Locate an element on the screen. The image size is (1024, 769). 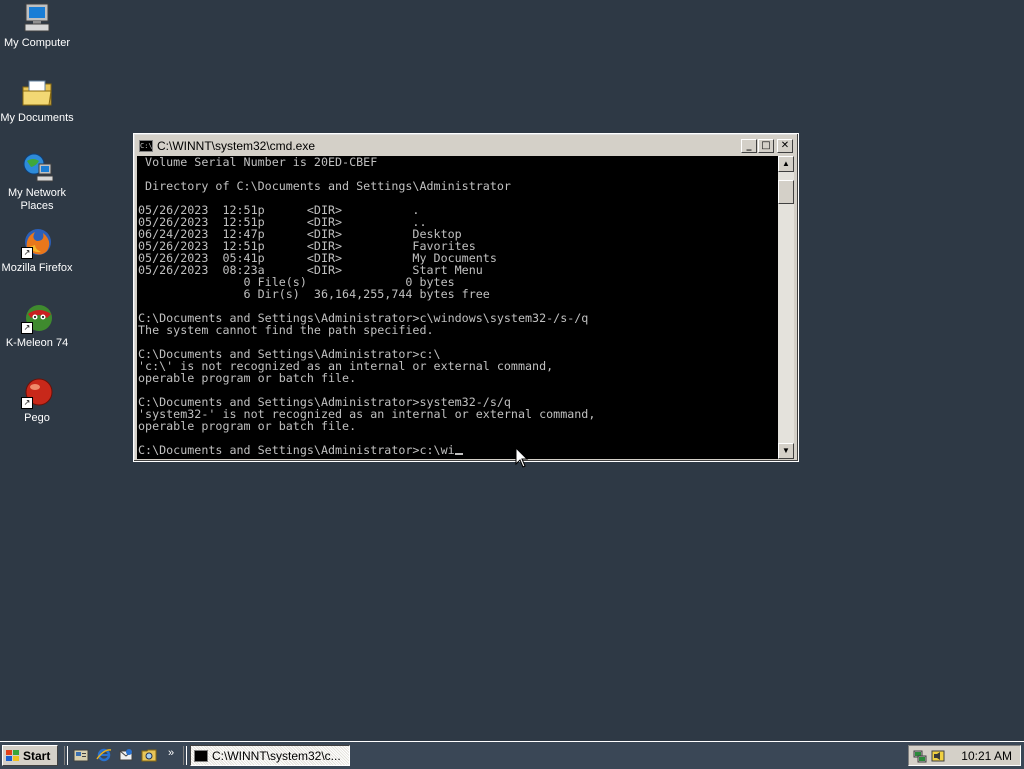
window-title: C:\WINNT\system32\cmd.exe is located at coordinates (236, 146).